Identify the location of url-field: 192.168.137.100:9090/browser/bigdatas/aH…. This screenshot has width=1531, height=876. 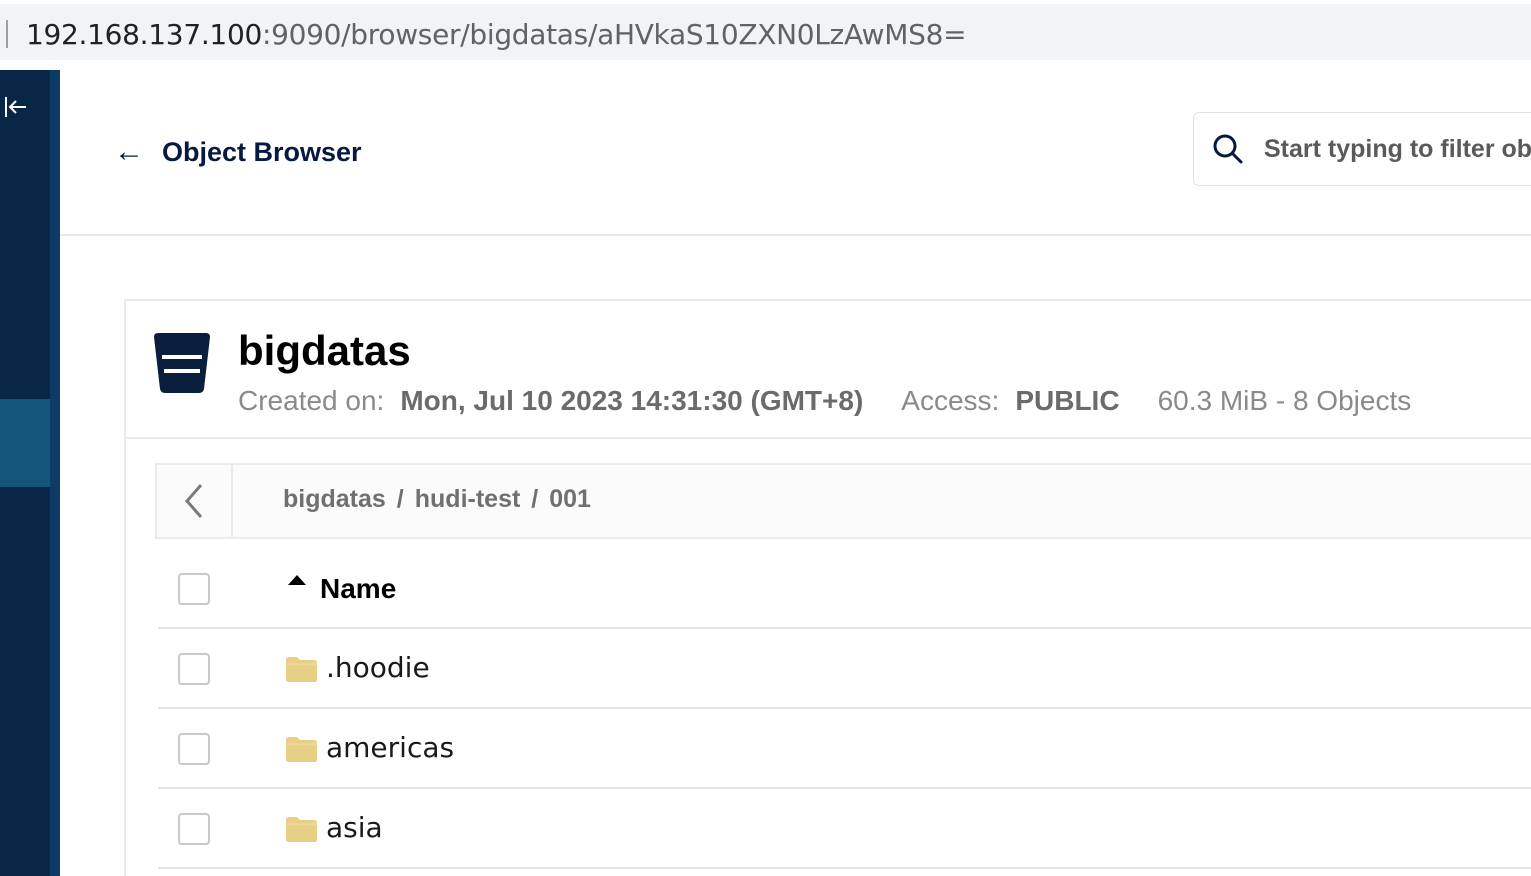
(765, 32).